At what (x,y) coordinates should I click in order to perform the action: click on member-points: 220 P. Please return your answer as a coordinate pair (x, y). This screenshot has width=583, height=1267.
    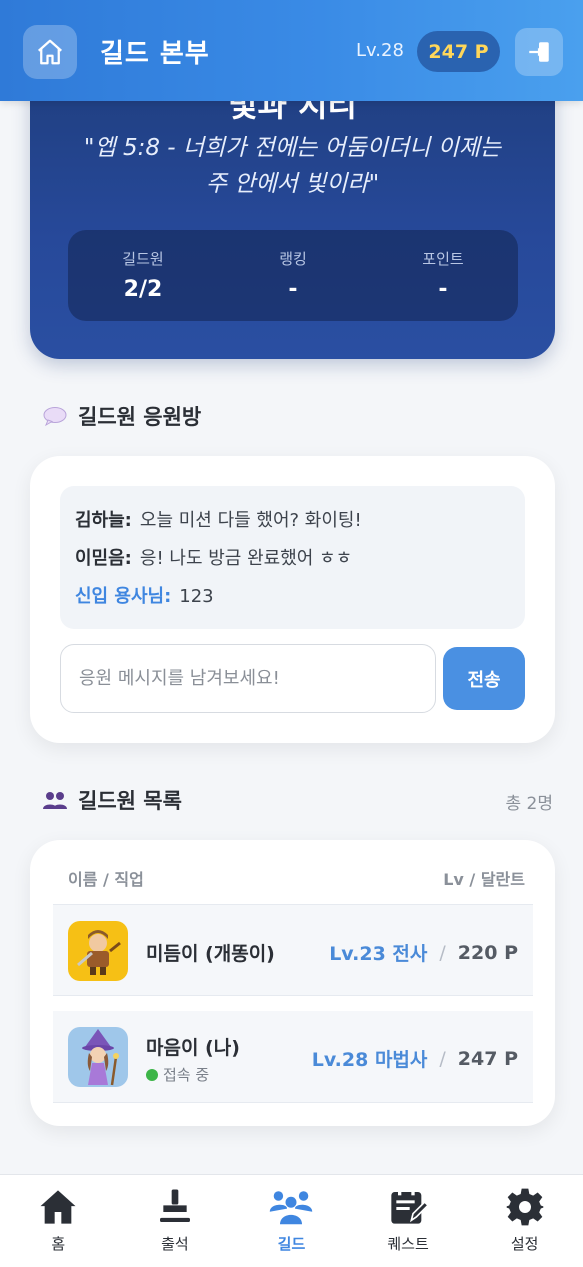
    Looking at the image, I should click on (487, 952).